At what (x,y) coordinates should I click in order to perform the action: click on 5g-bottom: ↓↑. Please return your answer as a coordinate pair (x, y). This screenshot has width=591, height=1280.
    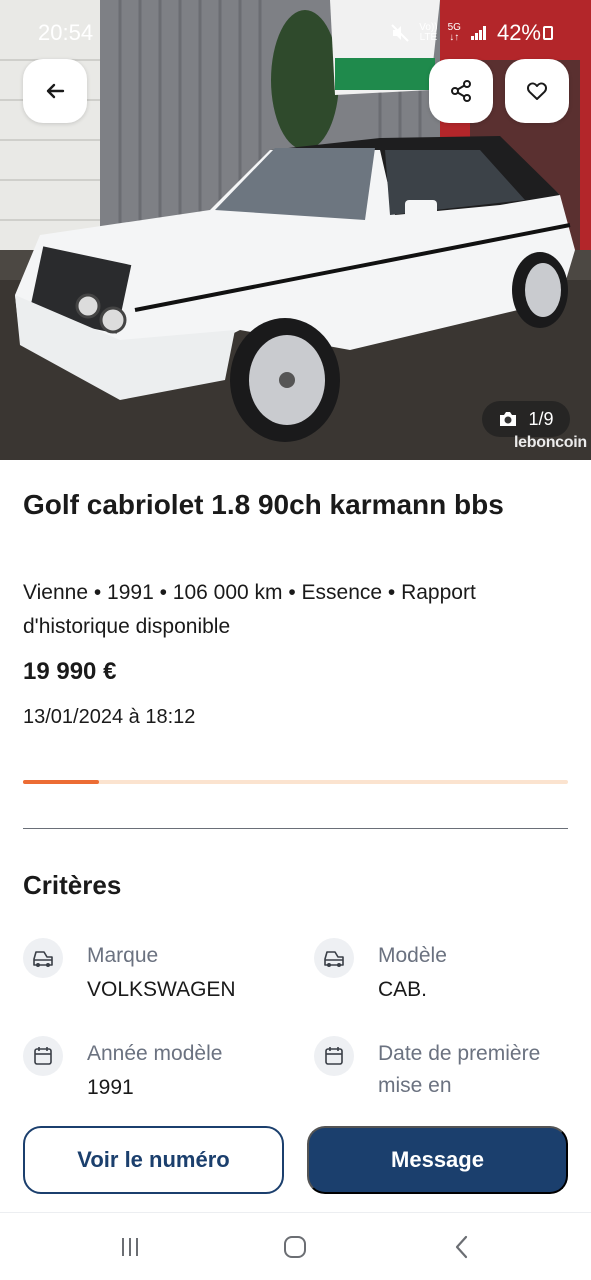
    Looking at the image, I should click on (454, 37).